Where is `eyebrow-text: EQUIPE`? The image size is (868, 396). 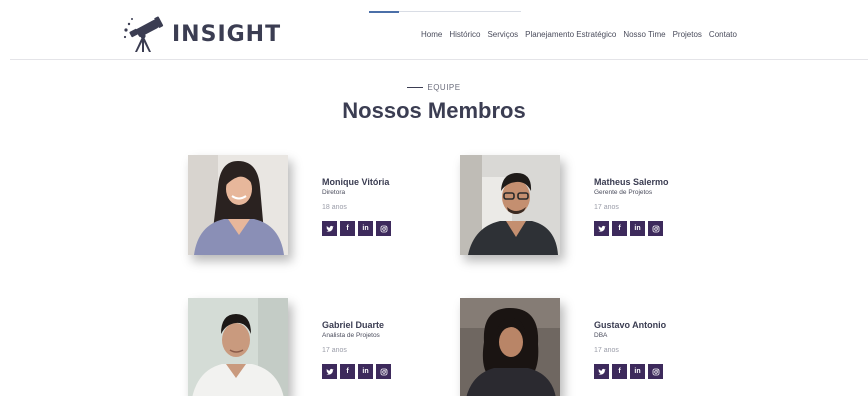
eyebrow-text: EQUIPE is located at coordinates (444, 87).